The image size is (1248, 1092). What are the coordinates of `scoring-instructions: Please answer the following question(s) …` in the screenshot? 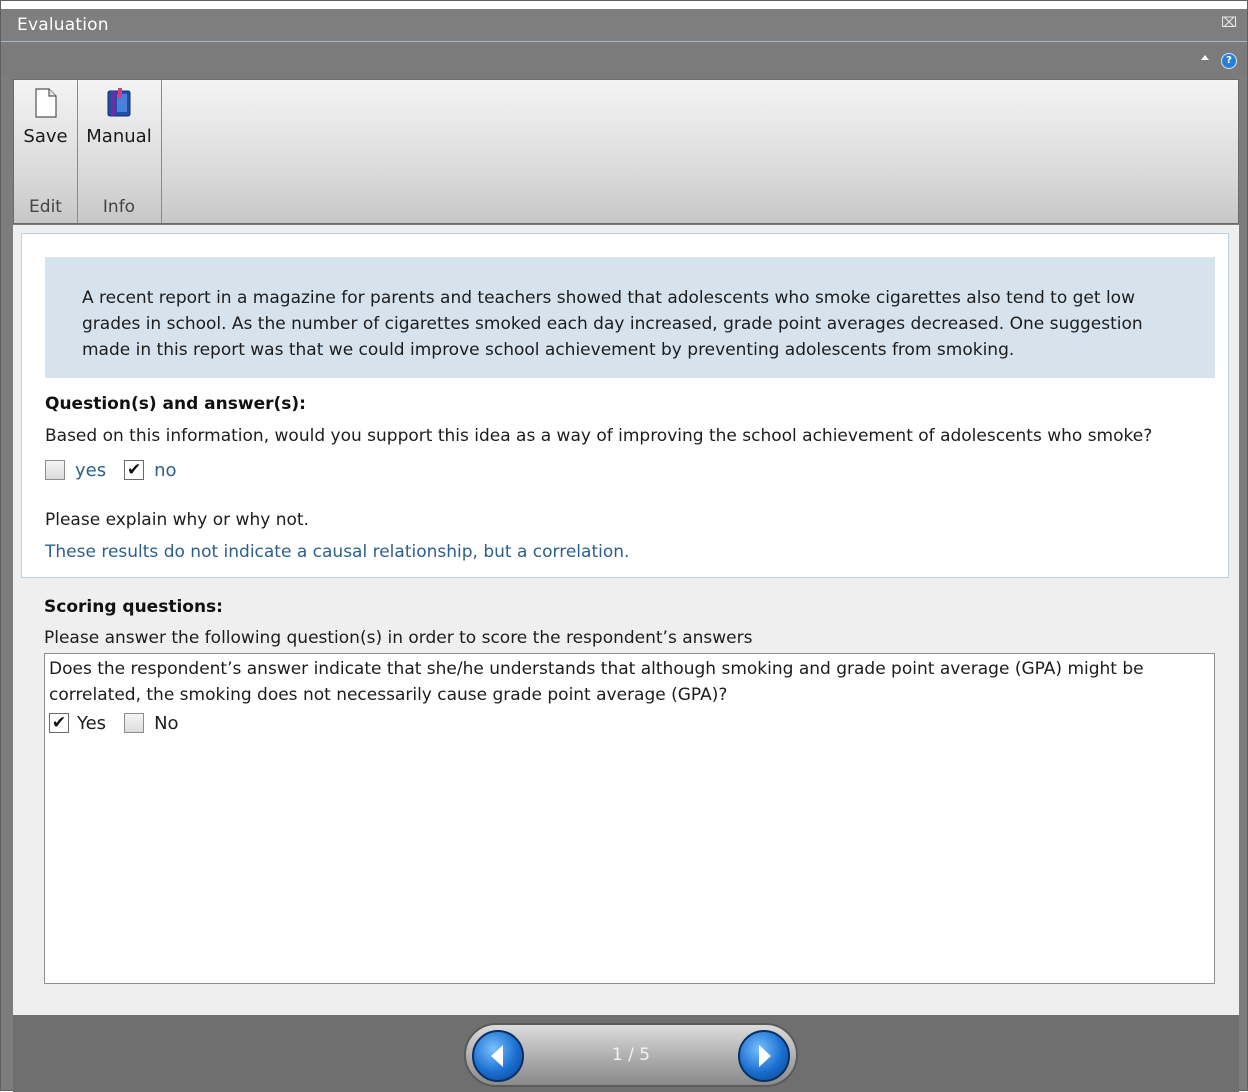 It's located at (398, 638).